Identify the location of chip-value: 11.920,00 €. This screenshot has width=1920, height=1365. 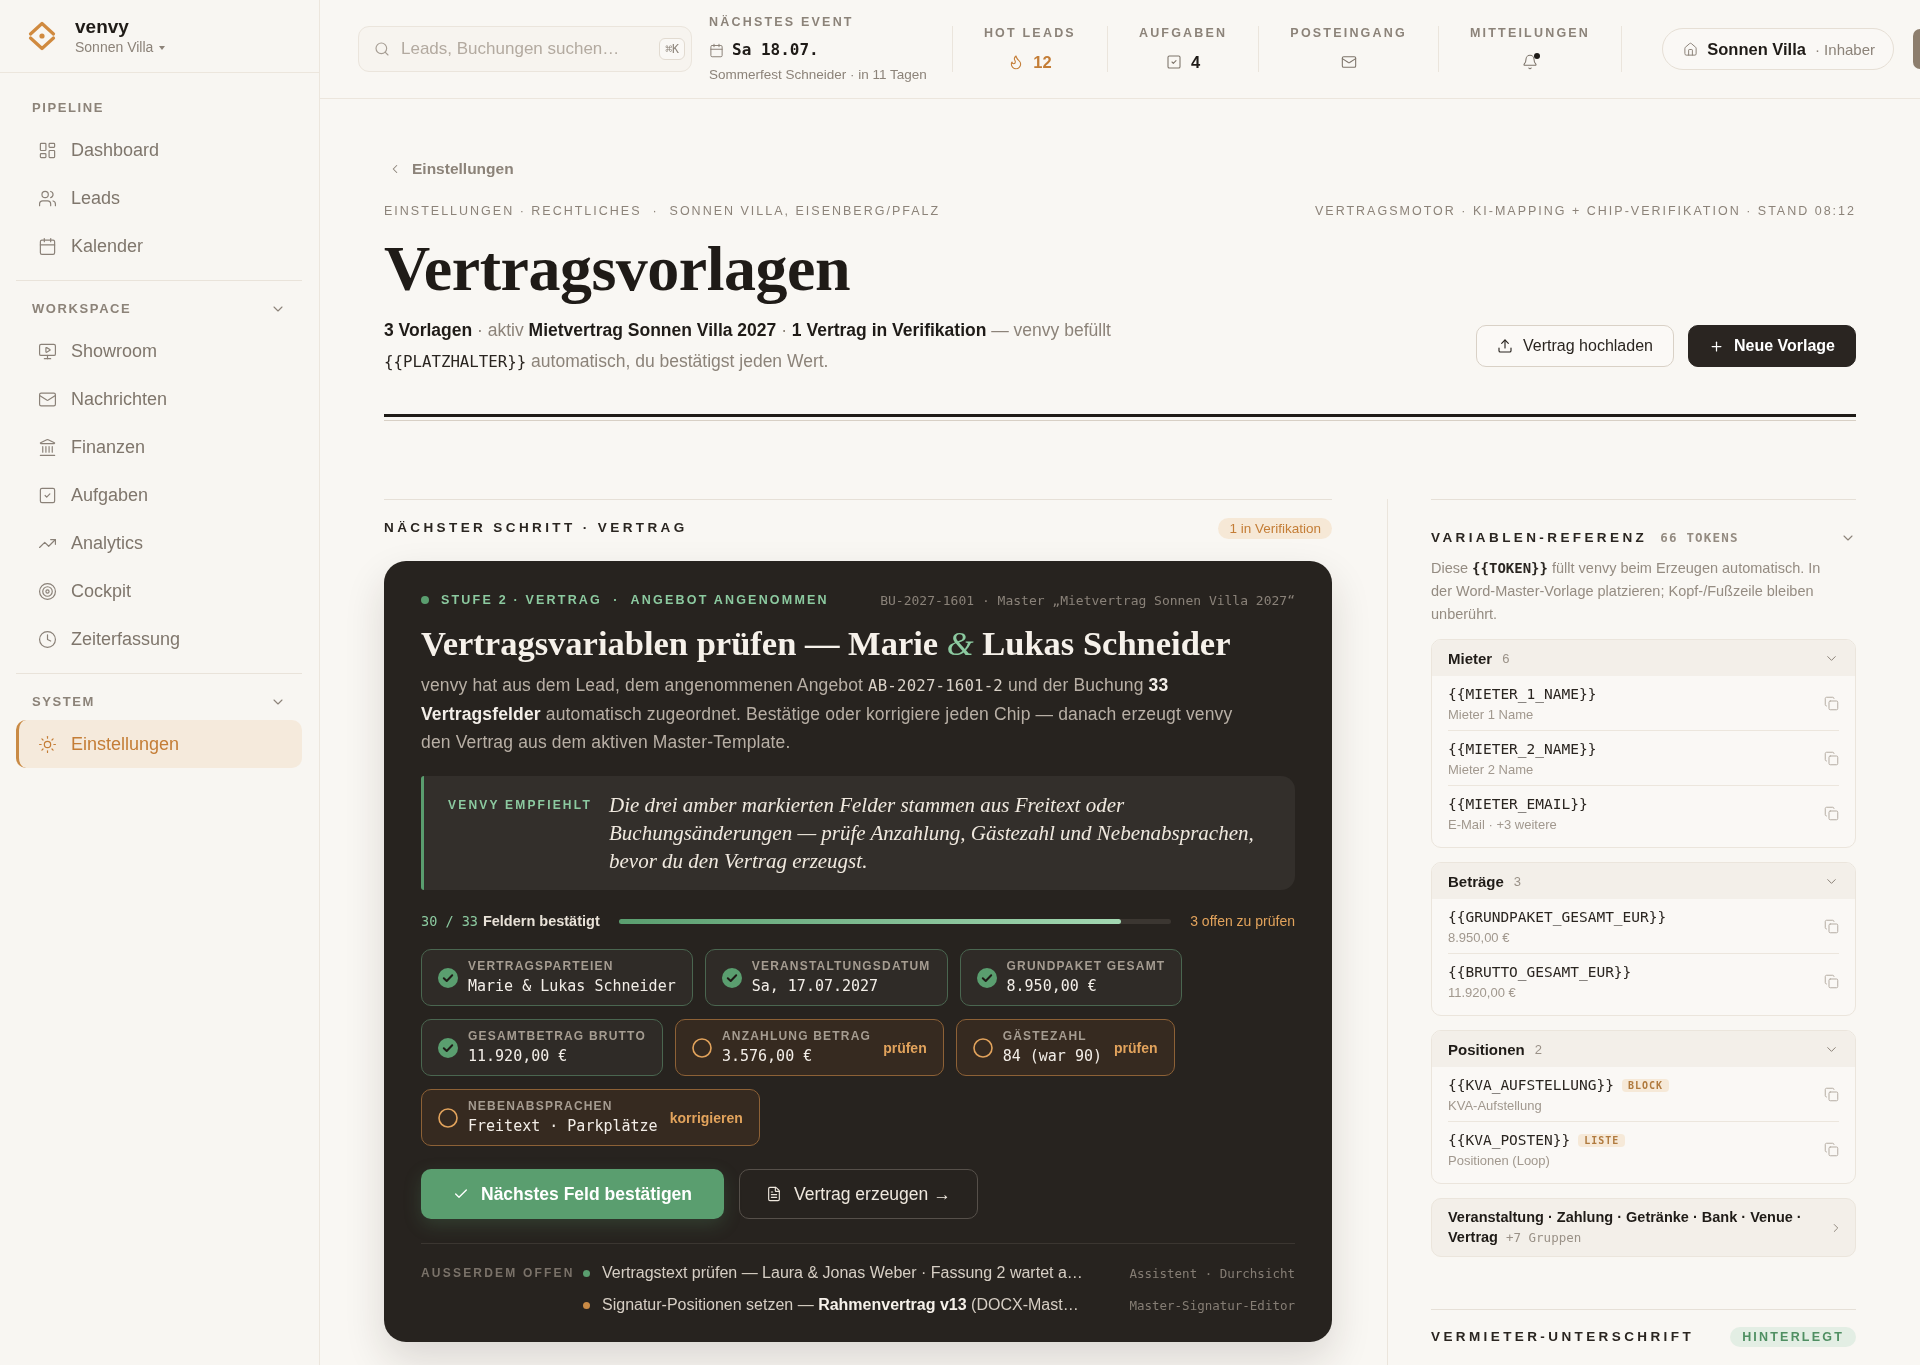
(518, 1056).